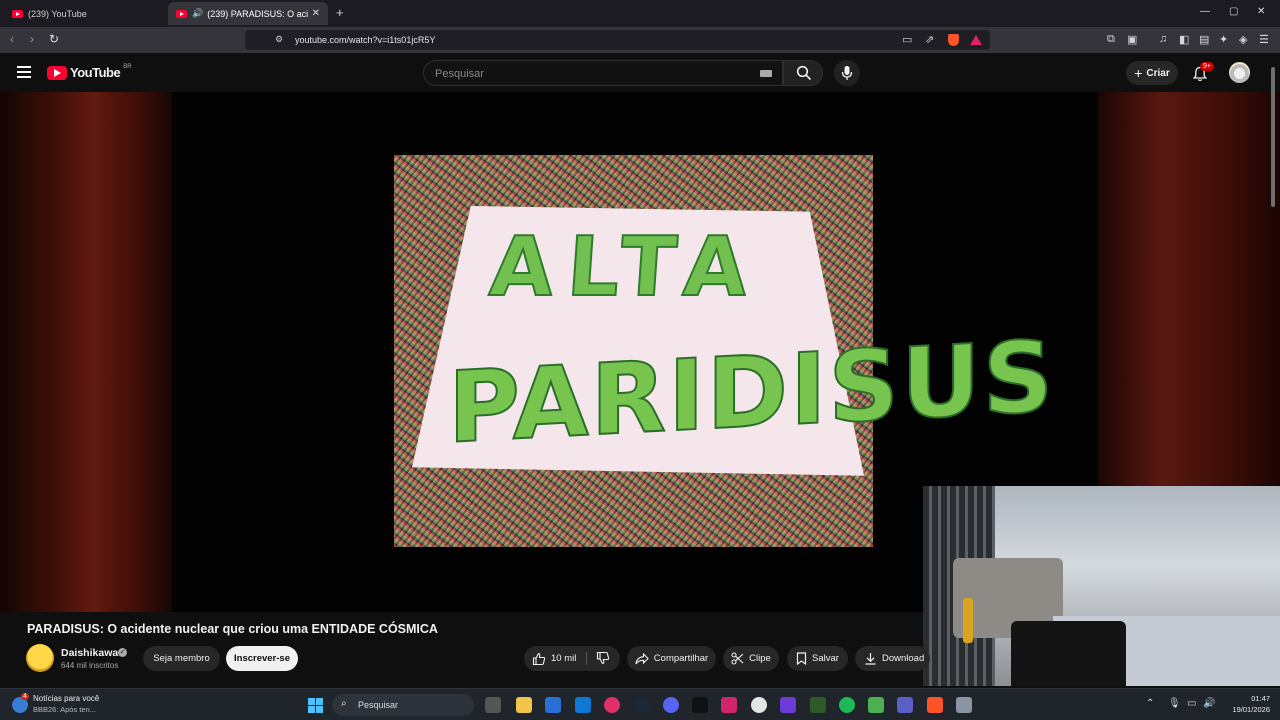 This screenshot has height=720, width=1280. What do you see at coordinates (892, 658) in the screenshot?
I see `download-button: Download` at bounding box center [892, 658].